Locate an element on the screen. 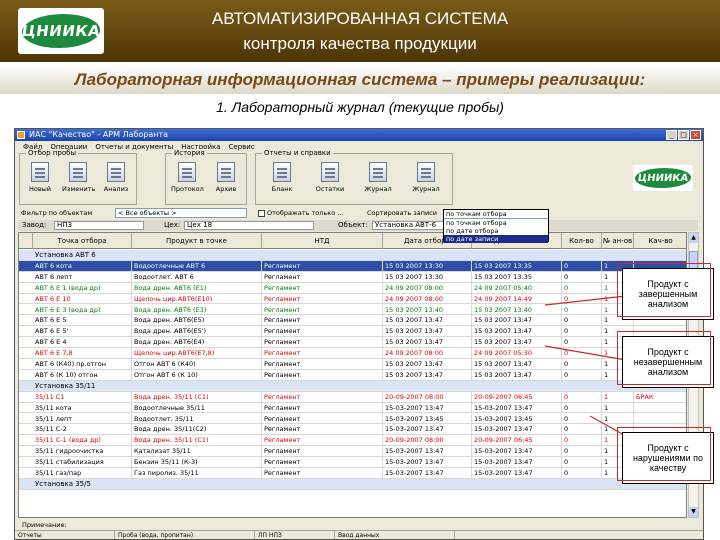 This screenshot has width=720, height=540. table-cell: 20-09-2007 06:45 is located at coordinates (517, 440).